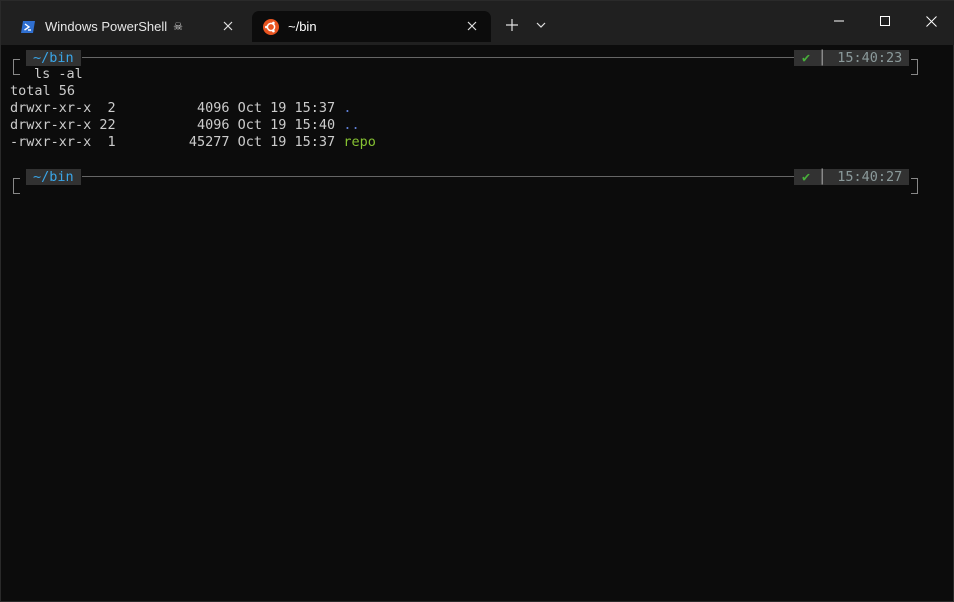 The width and height of the screenshot is (954, 602). What do you see at coordinates (347, 108) in the screenshot?
I see `file-name: .` at bounding box center [347, 108].